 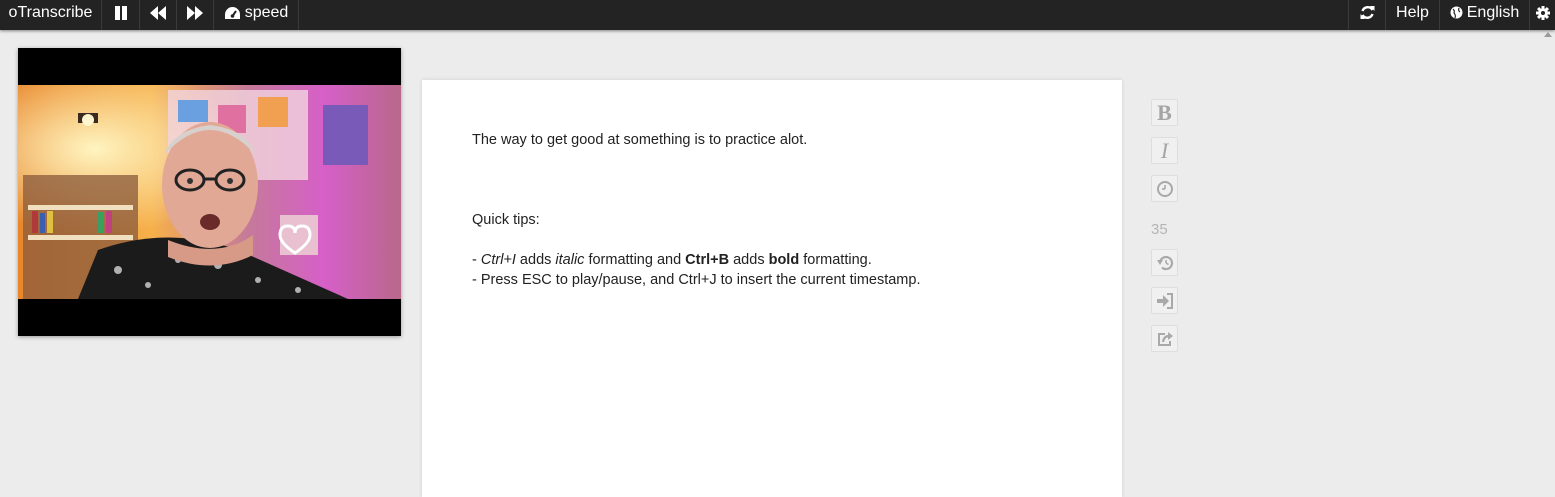 What do you see at coordinates (232, 12) in the screenshot?
I see `tachometer-icon` at bounding box center [232, 12].